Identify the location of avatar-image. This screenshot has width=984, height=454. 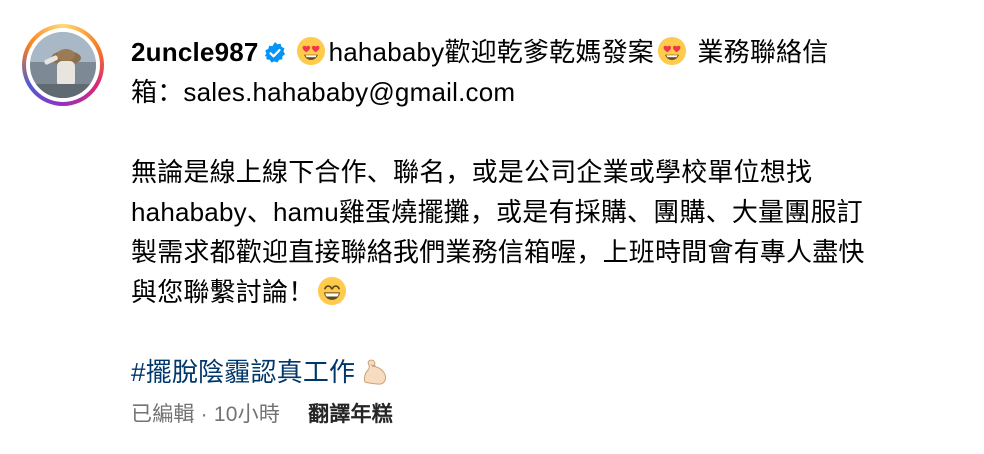
(63, 65).